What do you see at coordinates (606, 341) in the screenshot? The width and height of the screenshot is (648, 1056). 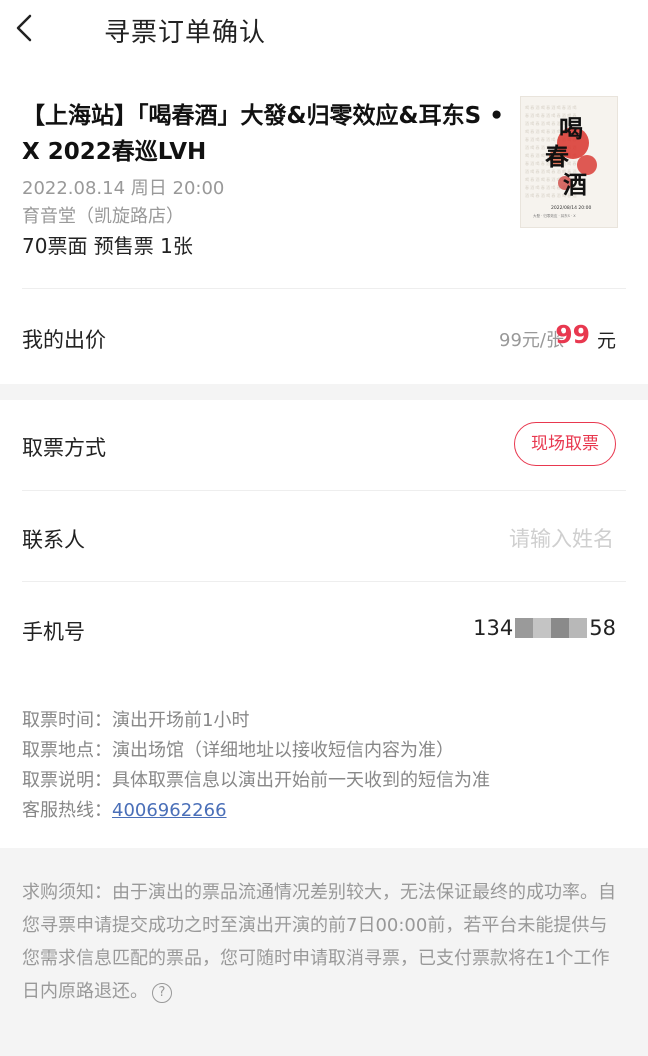 I see `currency-unit: 元` at bounding box center [606, 341].